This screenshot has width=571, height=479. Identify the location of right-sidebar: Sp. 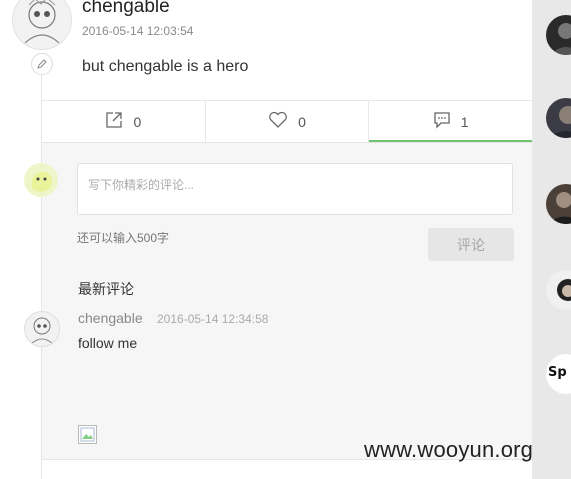
(551, 239).